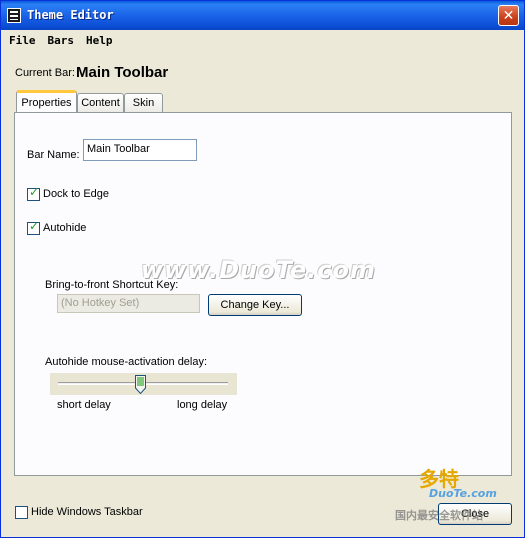  I want to click on bar-name-input: Main Toolbar, so click(140, 150).